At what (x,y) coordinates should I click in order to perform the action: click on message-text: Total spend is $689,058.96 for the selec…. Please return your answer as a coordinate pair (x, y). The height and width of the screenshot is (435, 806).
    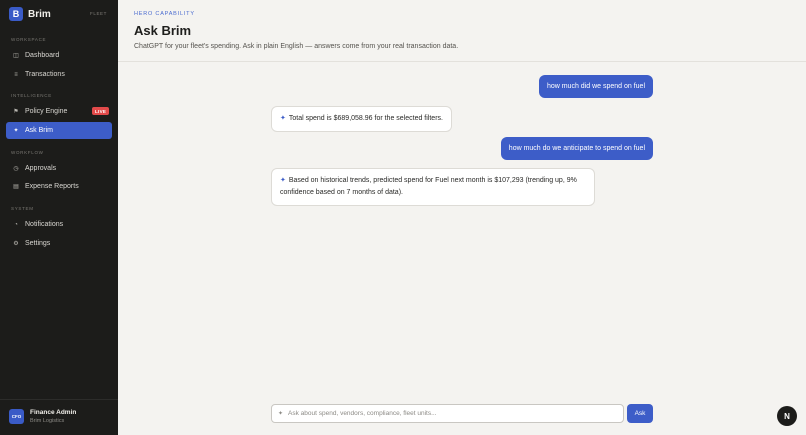
    Looking at the image, I should click on (365, 118).